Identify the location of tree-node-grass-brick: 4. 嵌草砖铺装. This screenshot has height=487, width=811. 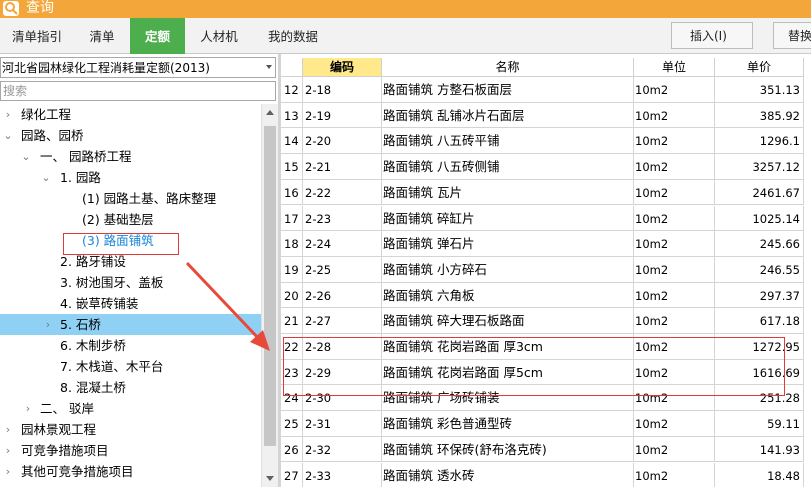
(130, 303).